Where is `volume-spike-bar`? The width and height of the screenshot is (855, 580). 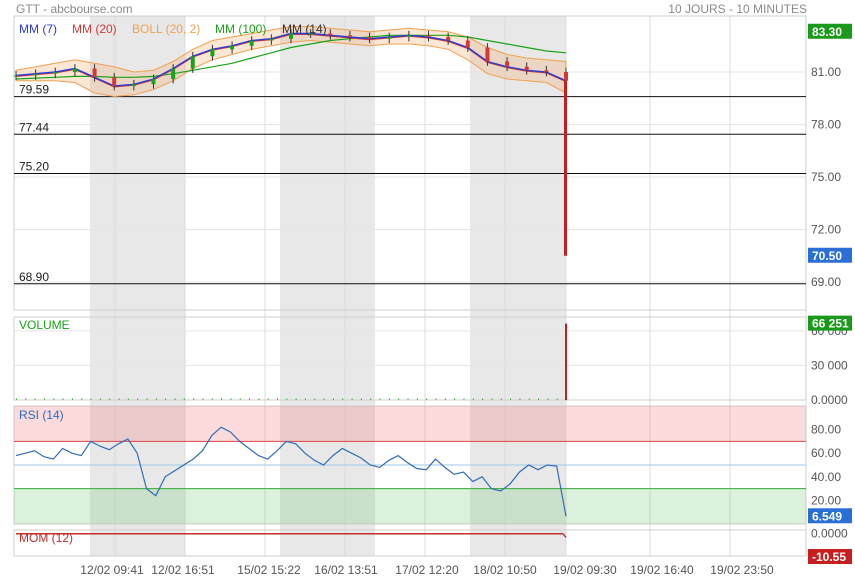
volume-spike-bar is located at coordinates (566, 361).